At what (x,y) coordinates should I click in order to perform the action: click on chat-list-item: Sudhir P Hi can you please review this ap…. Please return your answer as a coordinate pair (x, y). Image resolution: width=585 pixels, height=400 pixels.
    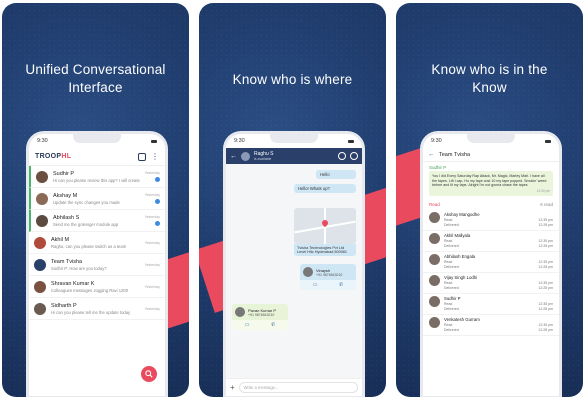
    Looking at the image, I should click on (97, 177).